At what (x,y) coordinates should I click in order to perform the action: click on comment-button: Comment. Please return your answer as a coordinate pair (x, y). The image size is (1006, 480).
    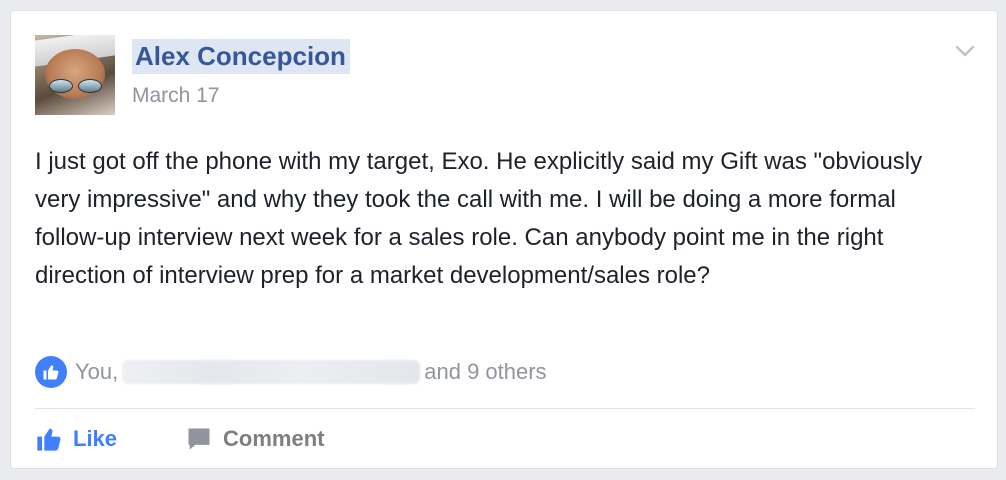
    Looking at the image, I should click on (254, 439).